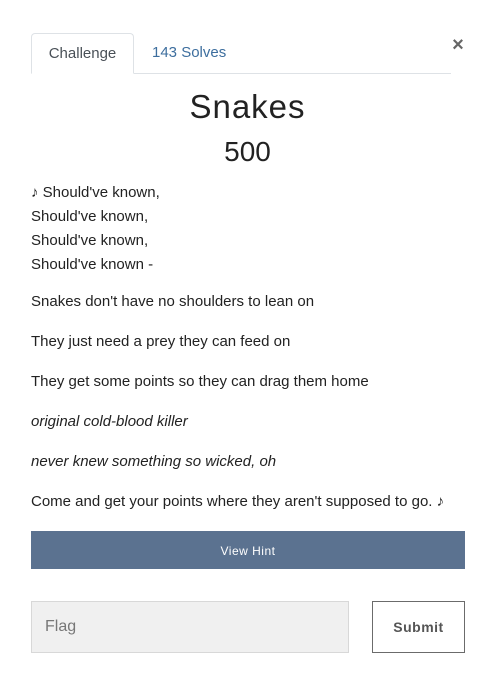 The width and height of the screenshot is (495, 697). Describe the element at coordinates (109, 421) in the screenshot. I see `description-line: original cold-blood killer` at that location.